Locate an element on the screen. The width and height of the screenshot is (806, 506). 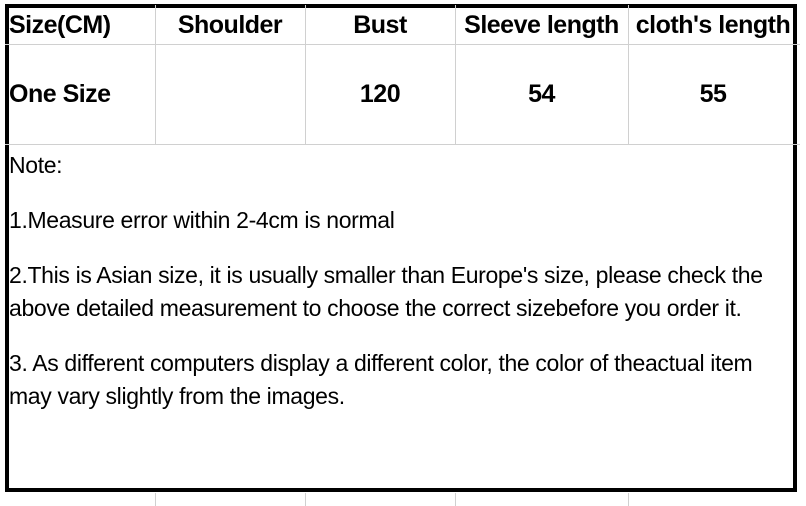
table-header-cloth-length: cloth's length is located at coordinates (713, 24).